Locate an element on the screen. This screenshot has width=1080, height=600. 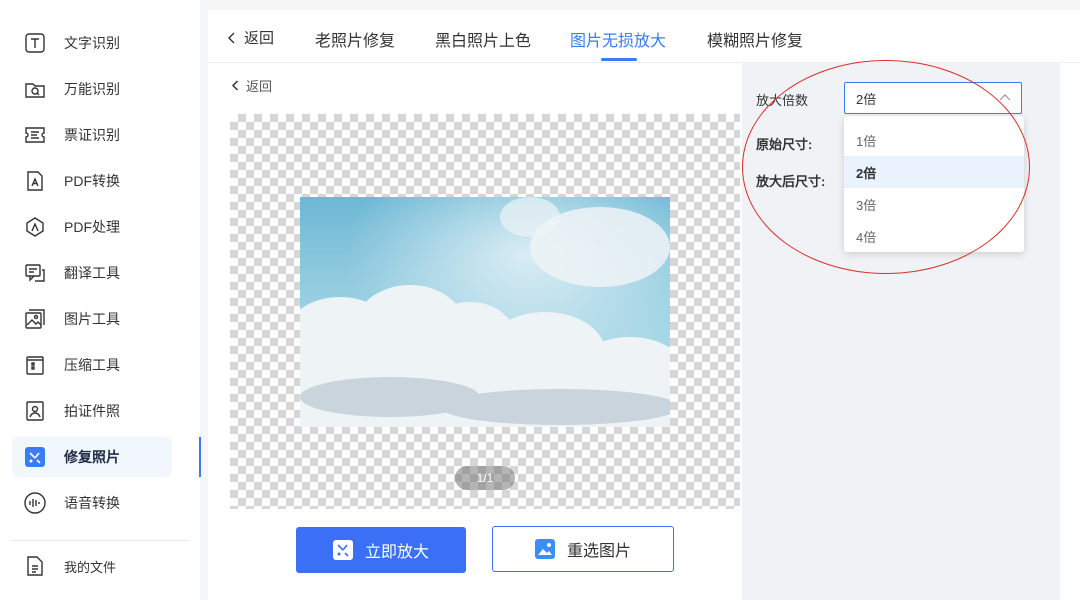
tab-old-photo-repair: 老照片修复 is located at coordinates (355, 39).